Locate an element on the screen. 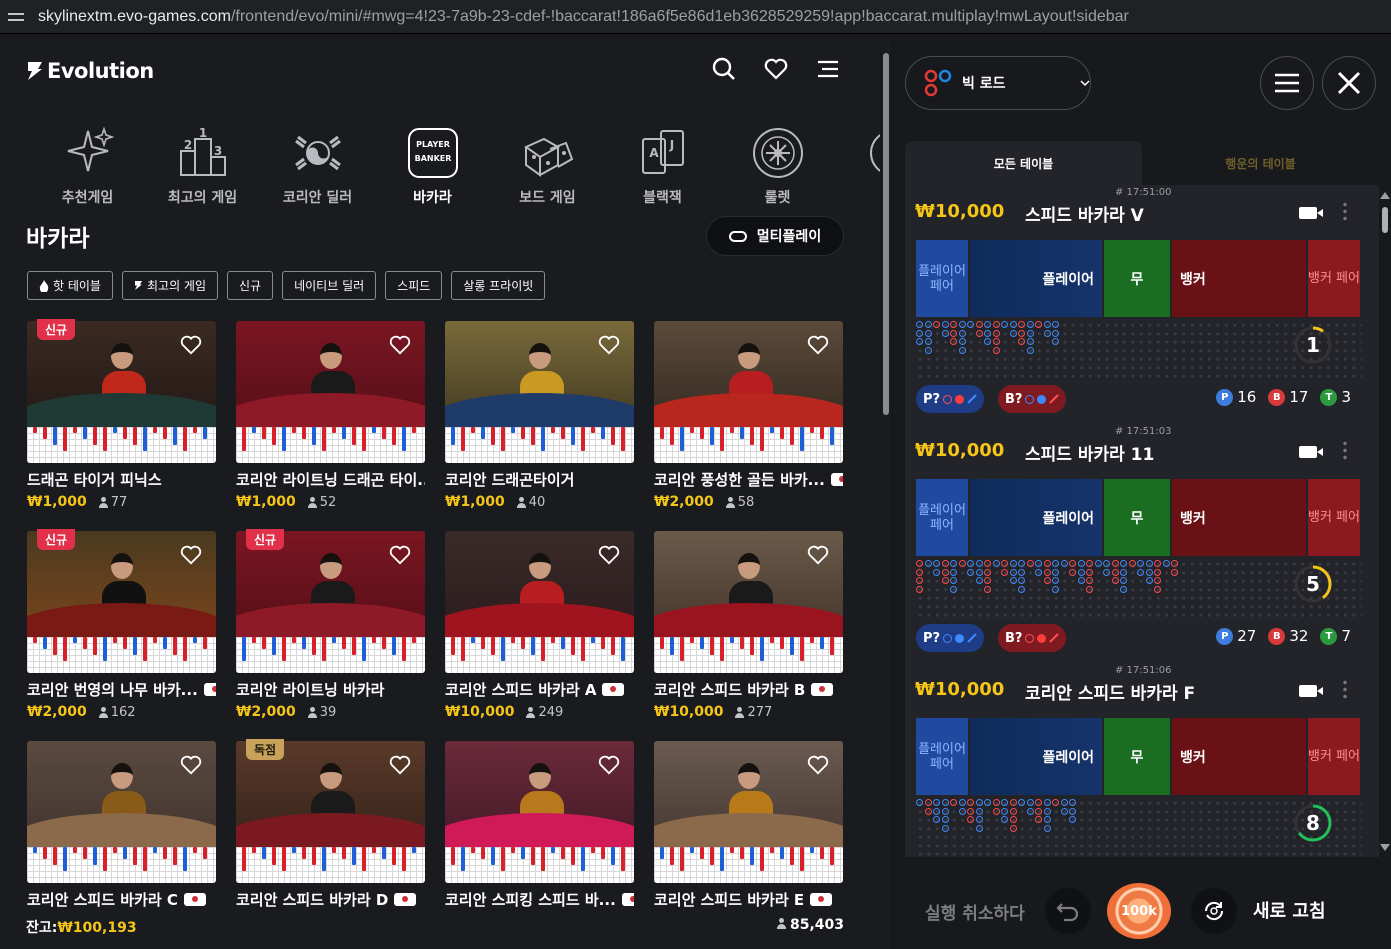  game-card: 코리안 드래곤타이거 ₩1,000 40 is located at coordinates (539, 415).